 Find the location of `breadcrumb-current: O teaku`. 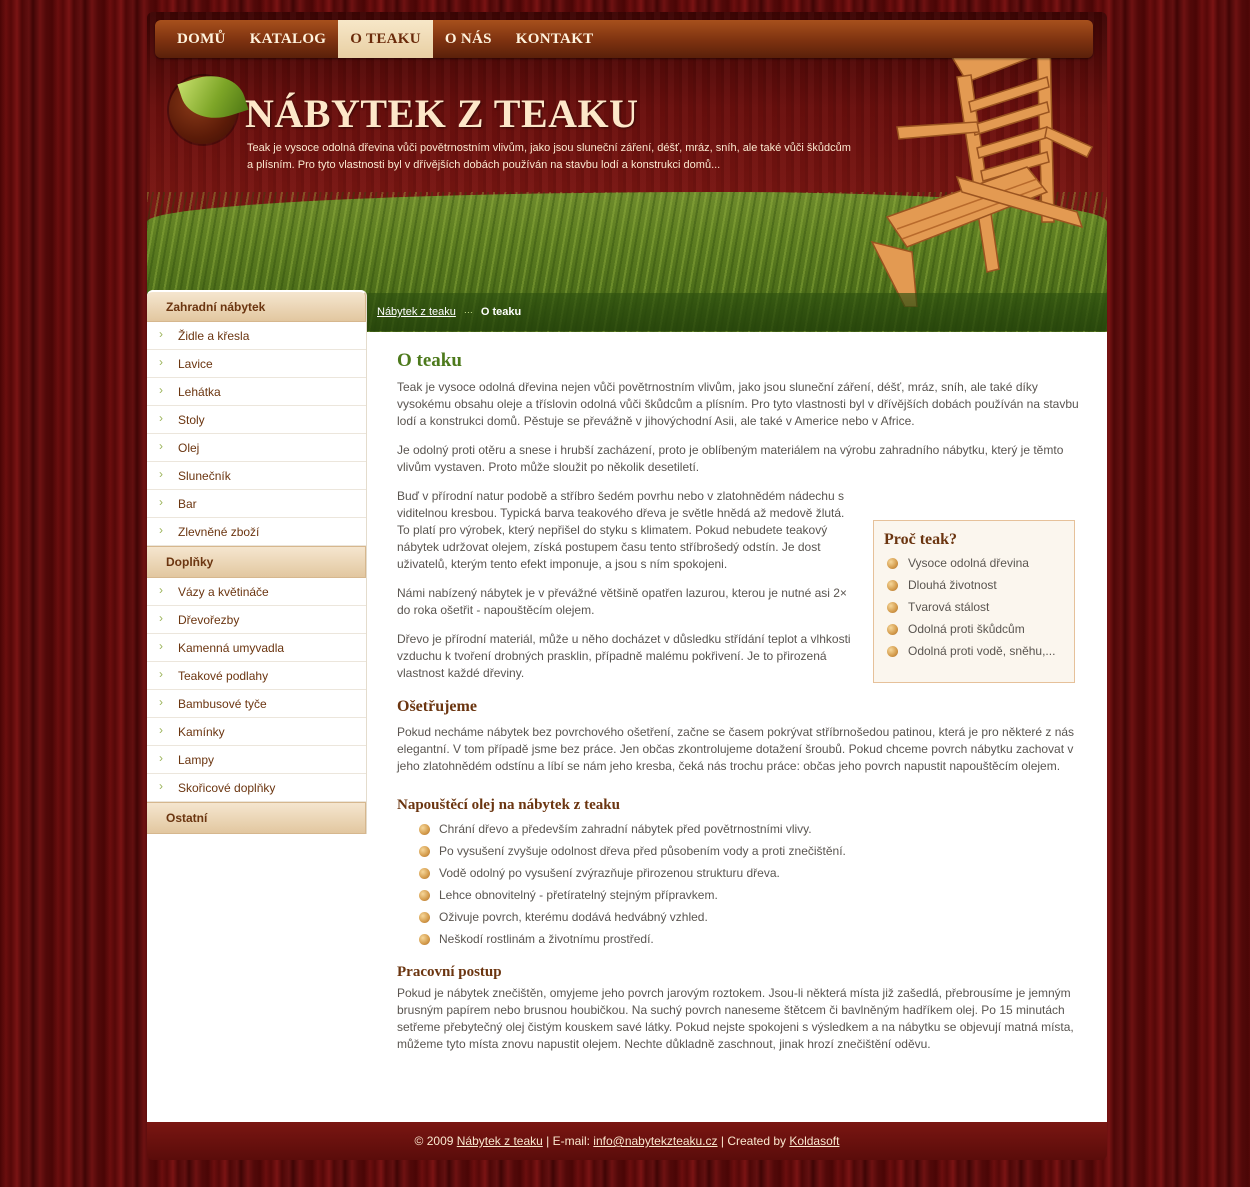

breadcrumb-current: O teaku is located at coordinates (501, 312).